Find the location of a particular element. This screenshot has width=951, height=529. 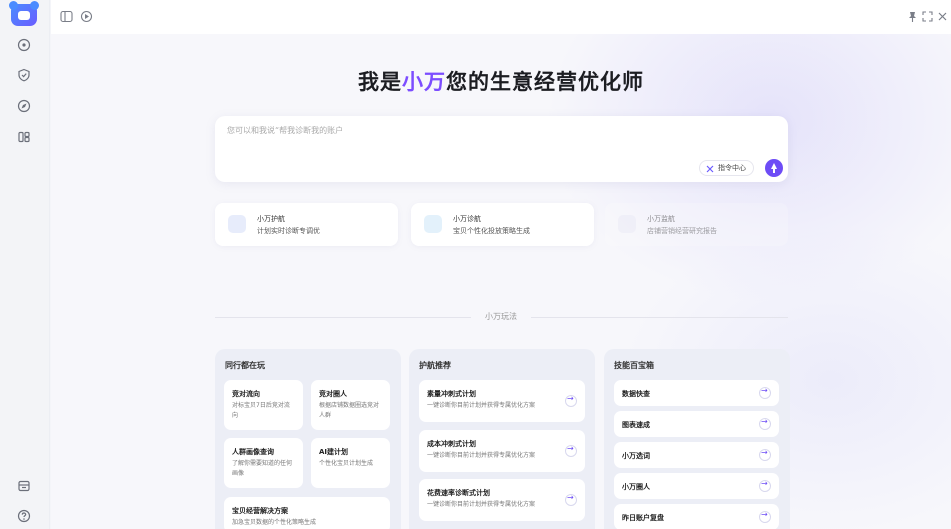

feature-card-hanghu: 小万护航 计划实时诊断专调优 is located at coordinates (306, 224).